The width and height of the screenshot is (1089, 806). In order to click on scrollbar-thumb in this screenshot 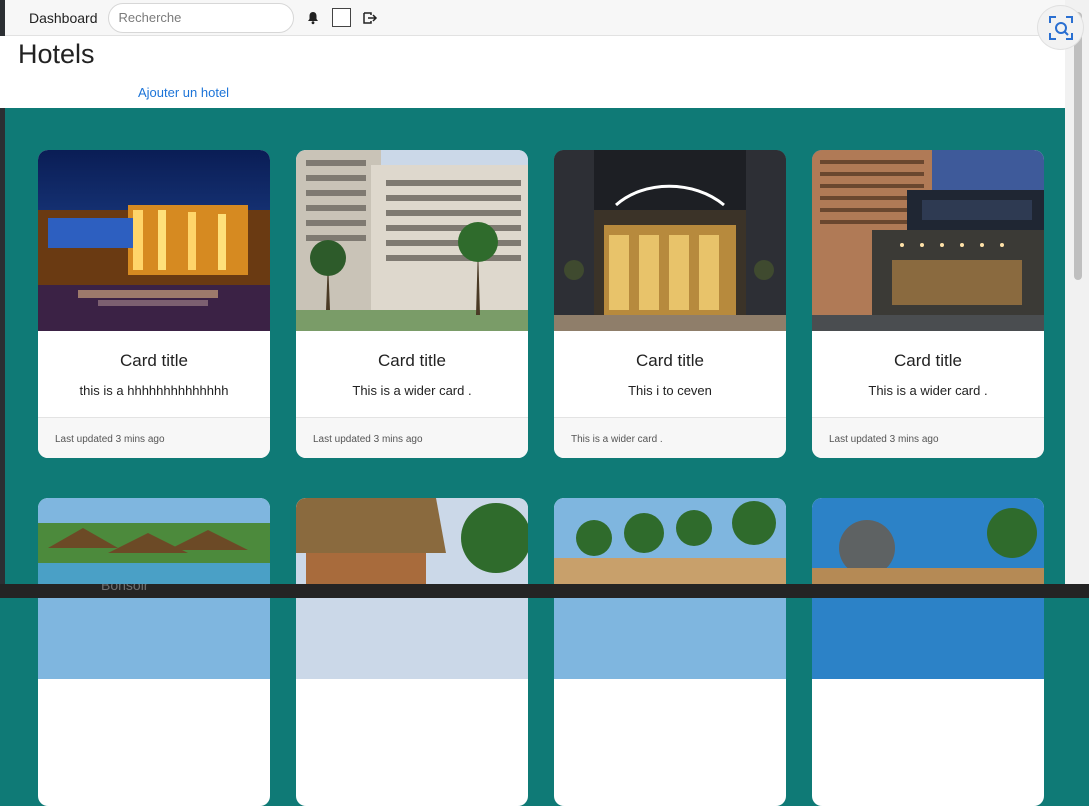, I will do `click(1078, 146)`.